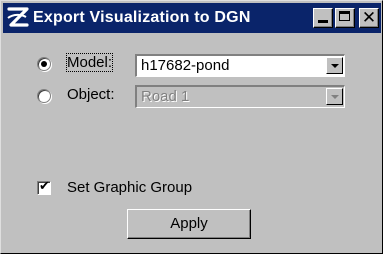 This screenshot has width=383, height=254. I want to click on minimize-button, so click(323, 18).